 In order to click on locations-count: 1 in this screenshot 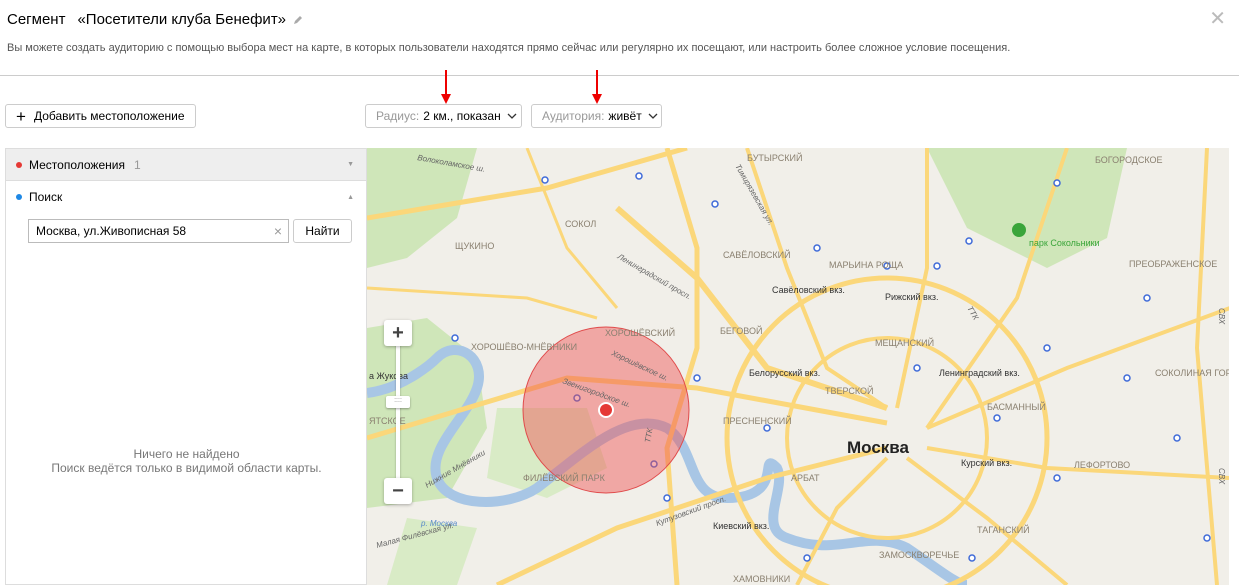, I will do `click(137, 164)`.